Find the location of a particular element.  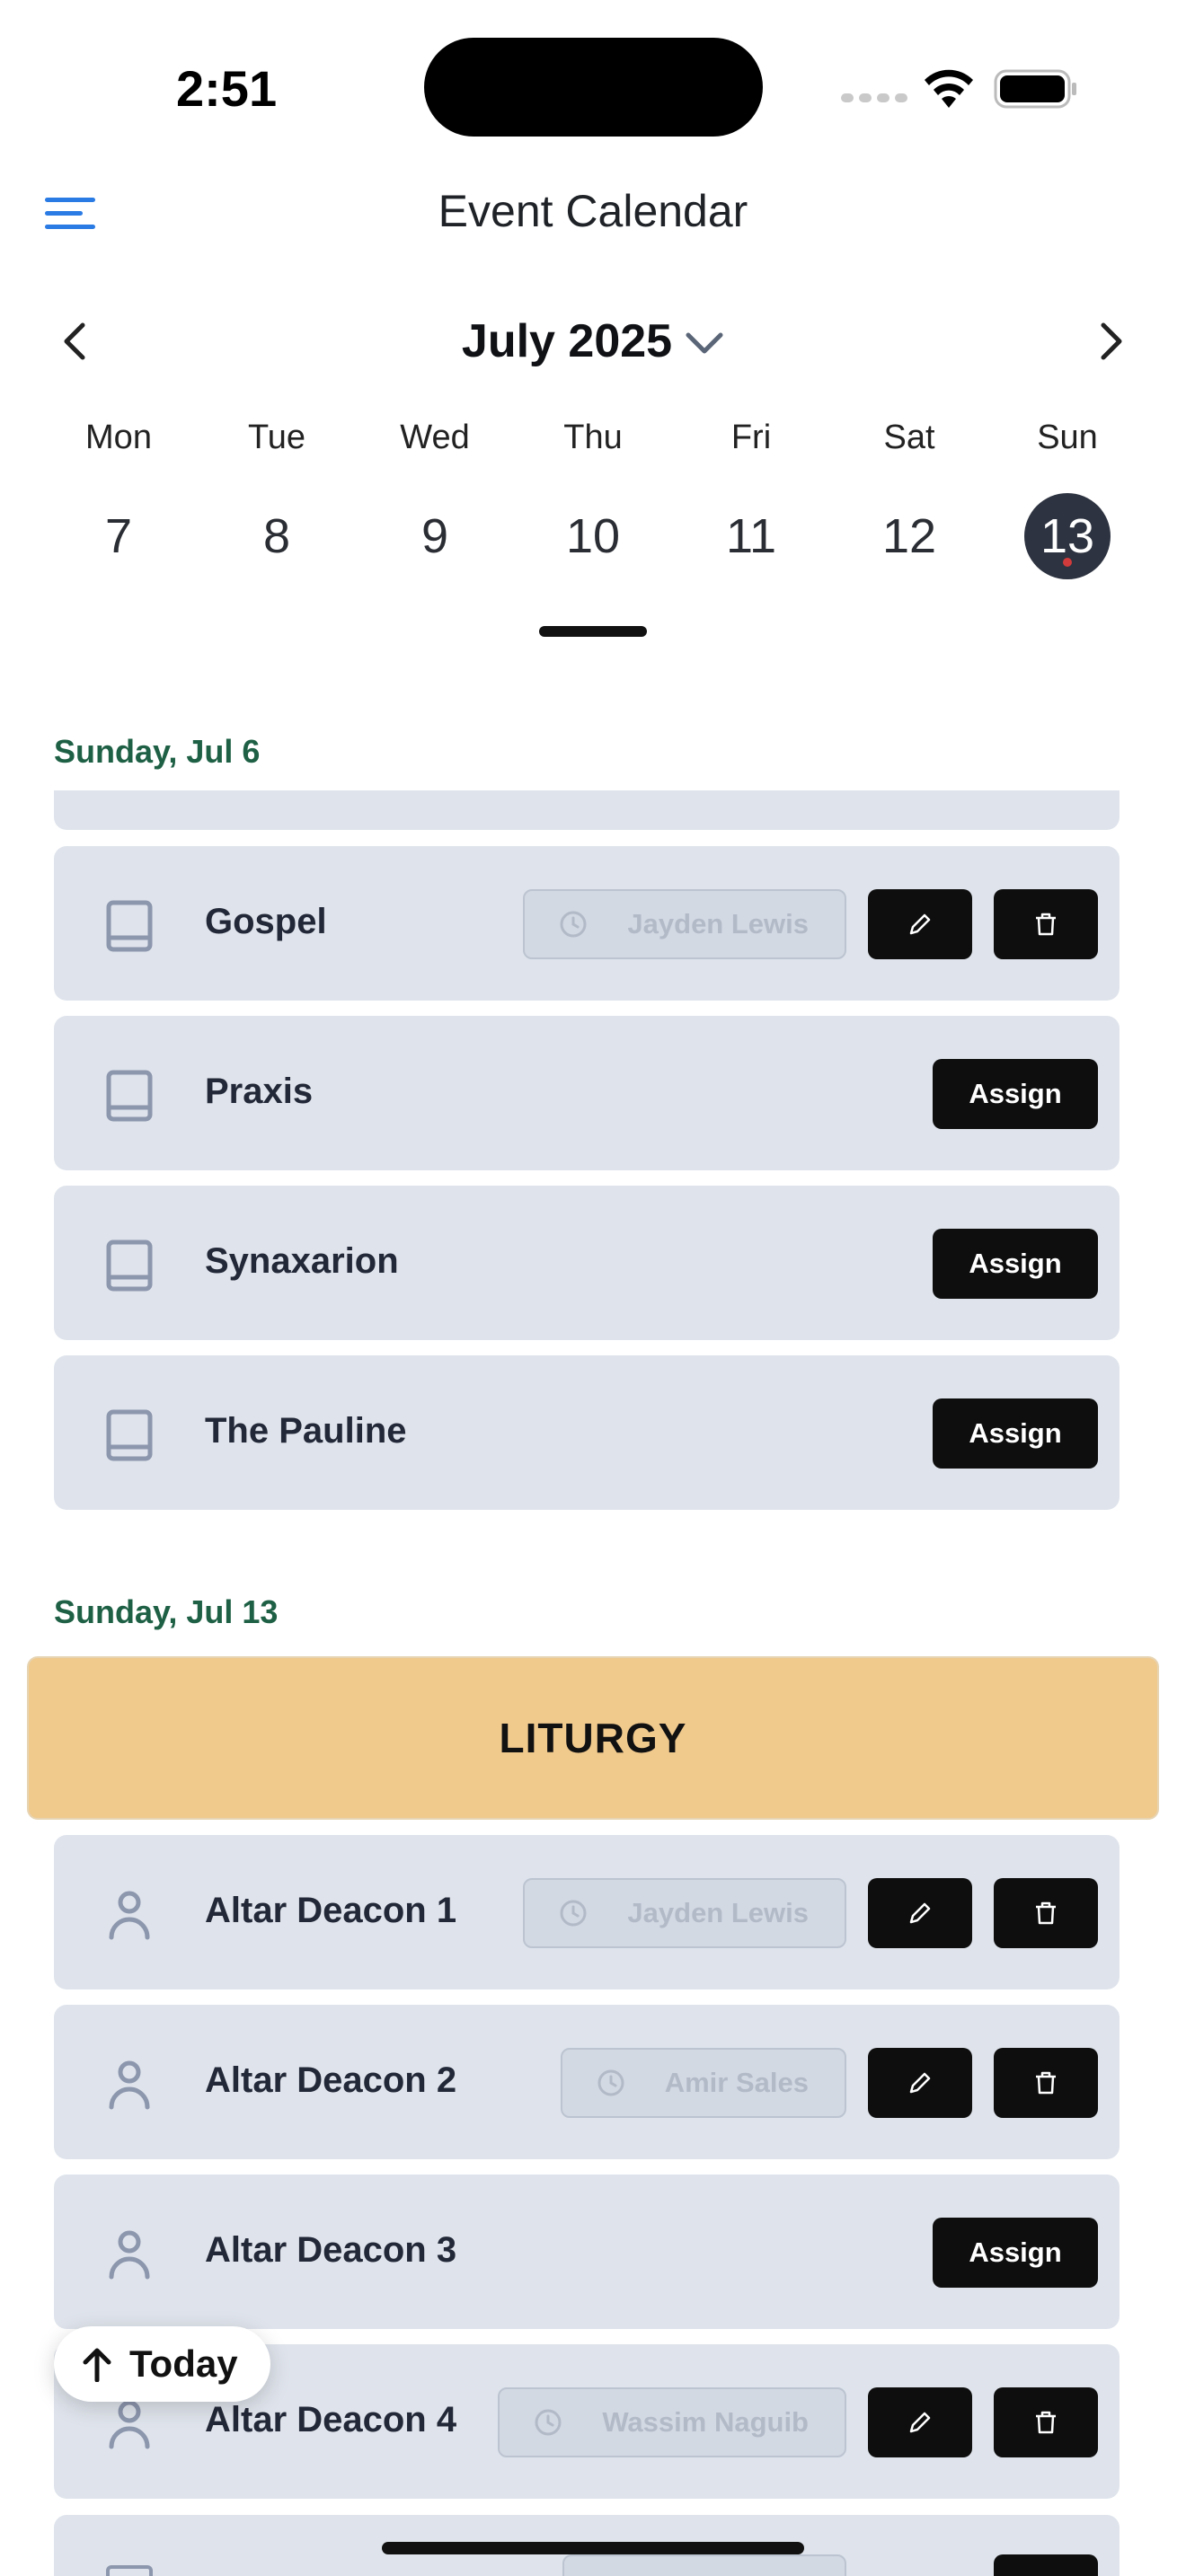

week-days: 7 8 9 10 11 12 13 is located at coordinates (593, 536).